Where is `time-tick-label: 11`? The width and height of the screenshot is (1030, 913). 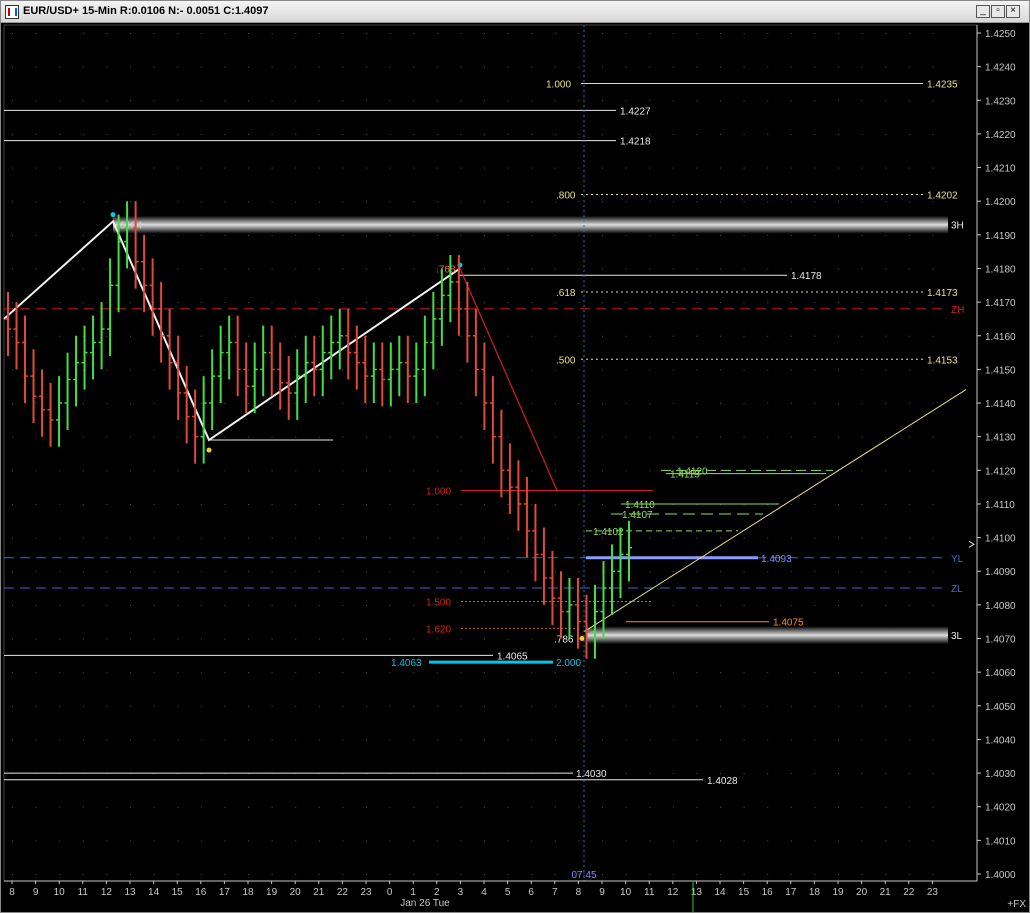 time-tick-label: 11 is located at coordinates (83, 892).